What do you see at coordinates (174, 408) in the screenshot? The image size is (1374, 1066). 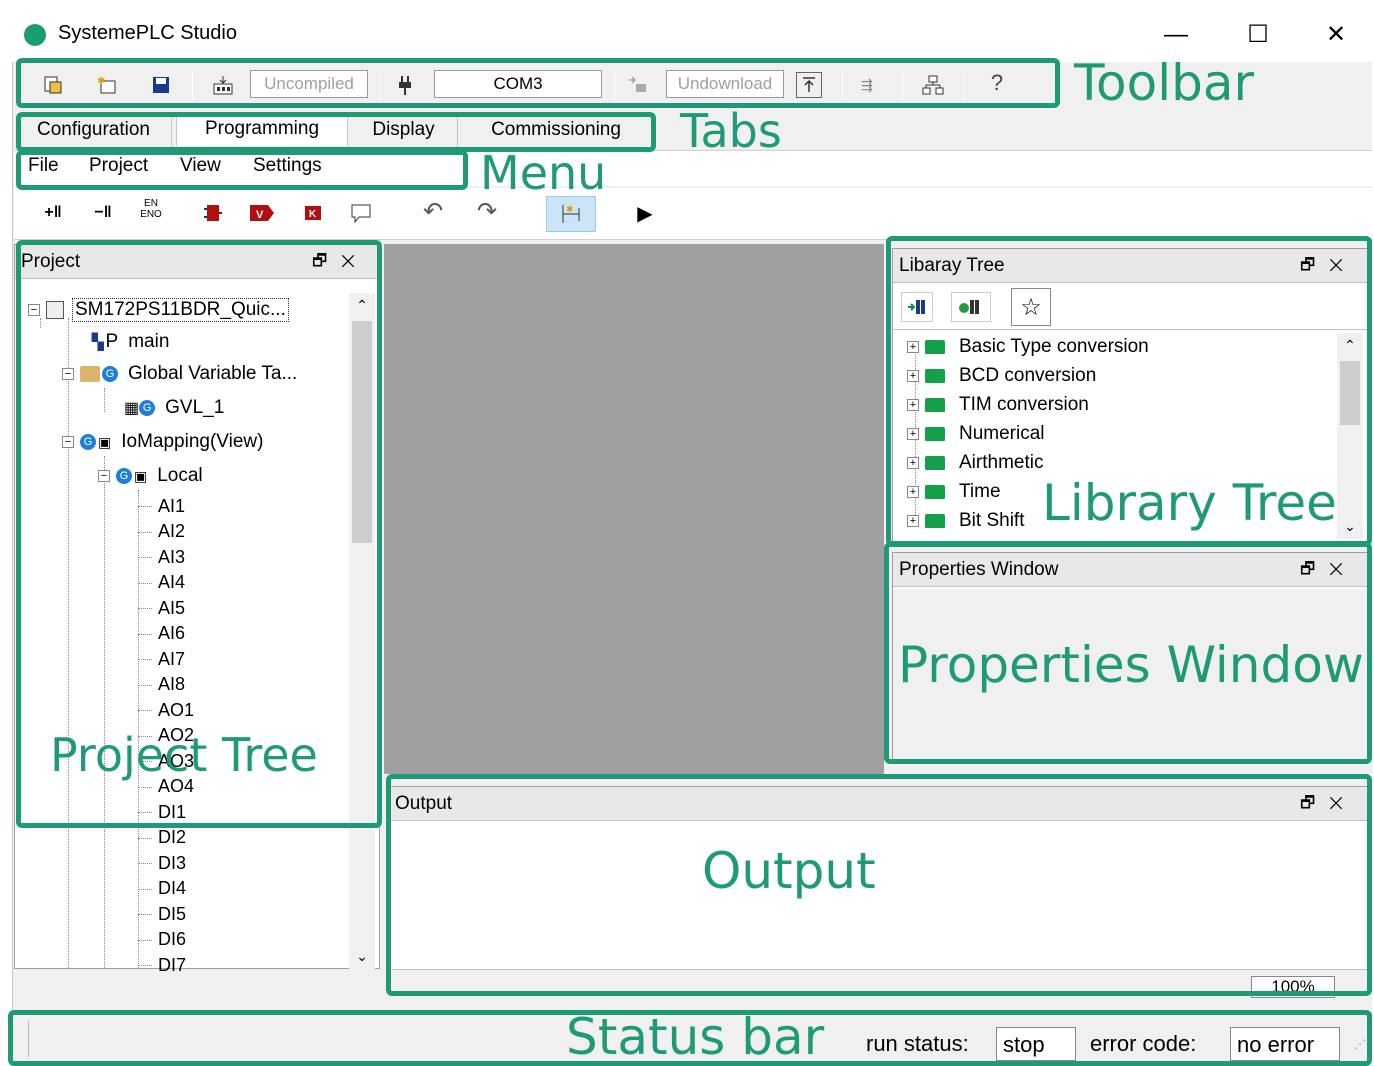 I see `tree-node-gvl: ▦ G GVL_1` at bounding box center [174, 408].